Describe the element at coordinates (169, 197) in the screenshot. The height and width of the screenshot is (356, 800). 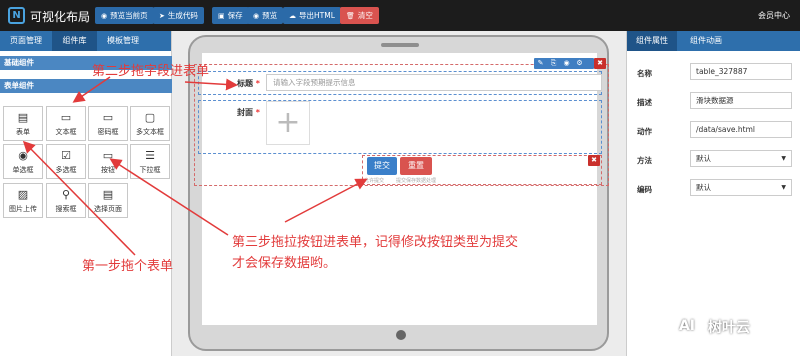
I see `arrow-step3-to-button-component` at that location.